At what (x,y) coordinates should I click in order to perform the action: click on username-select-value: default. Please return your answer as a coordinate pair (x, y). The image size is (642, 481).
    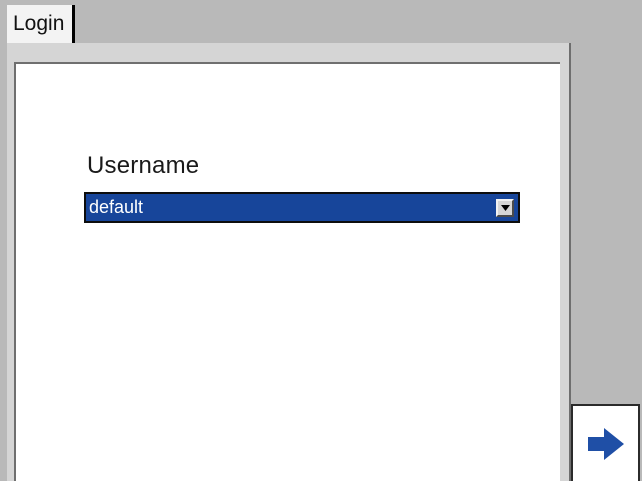
    Looking at the image, I should click on (116, 207).